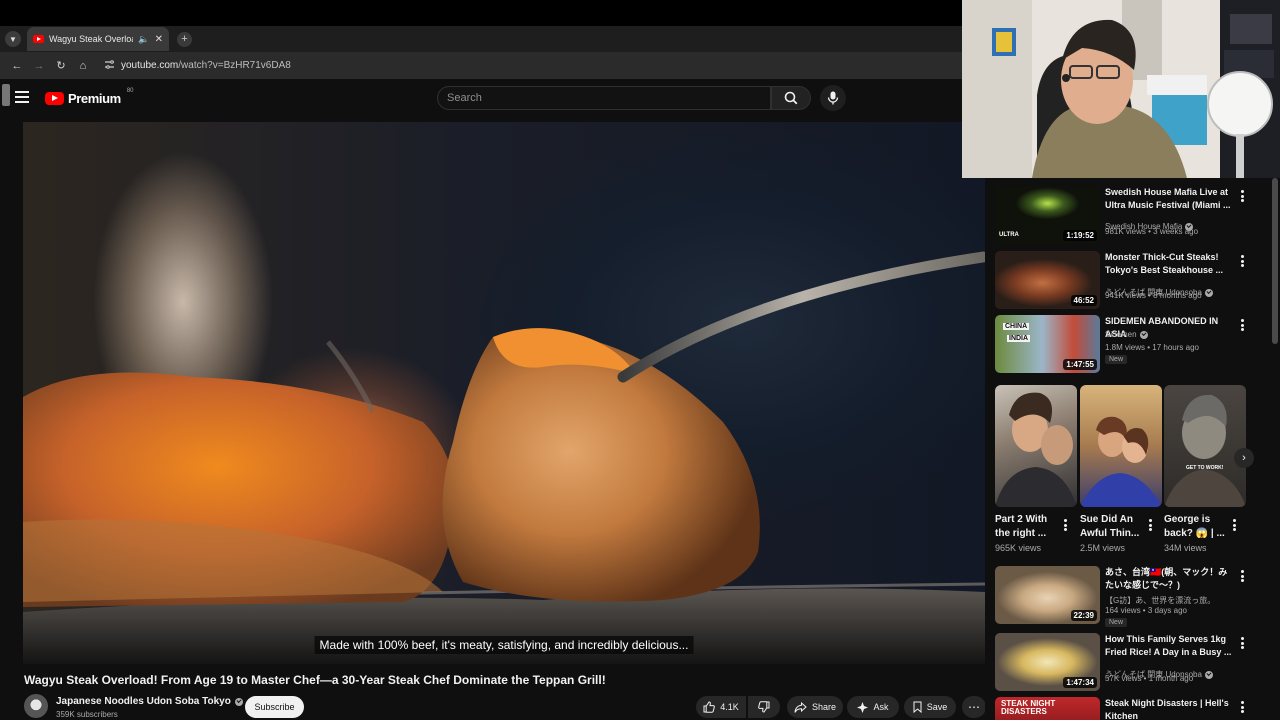  Describe the element at coordinates (481, 39) in the screenshot. I see `browser-tab-bar: ▼ Wagyu Steak Overload! Fro 🔈 ✕ +` at that location.